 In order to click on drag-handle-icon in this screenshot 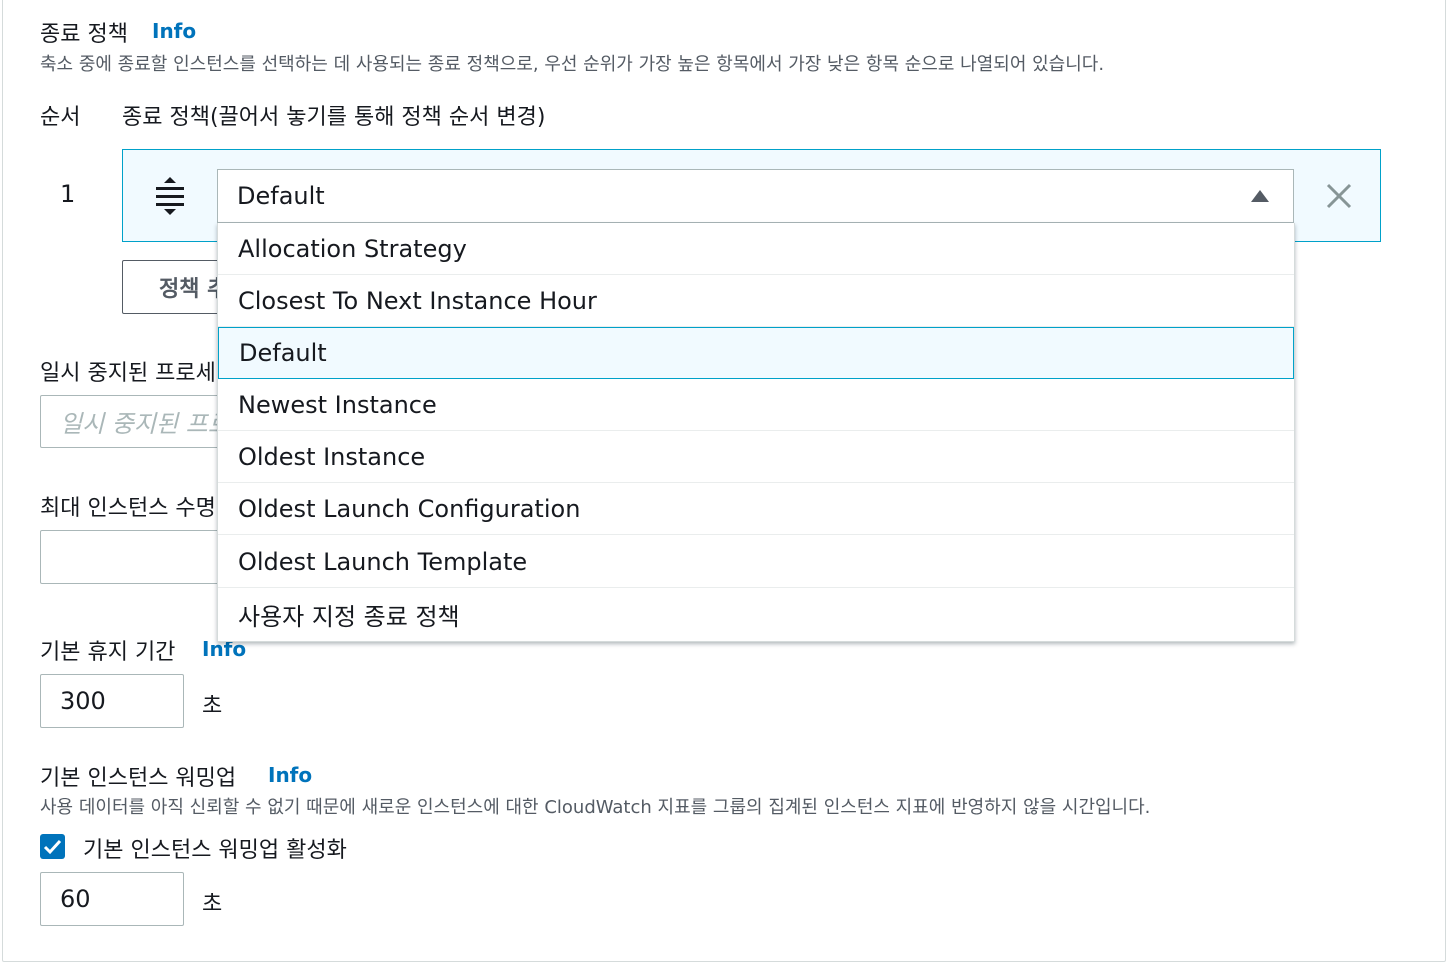, I will do `click(170, 196)`.